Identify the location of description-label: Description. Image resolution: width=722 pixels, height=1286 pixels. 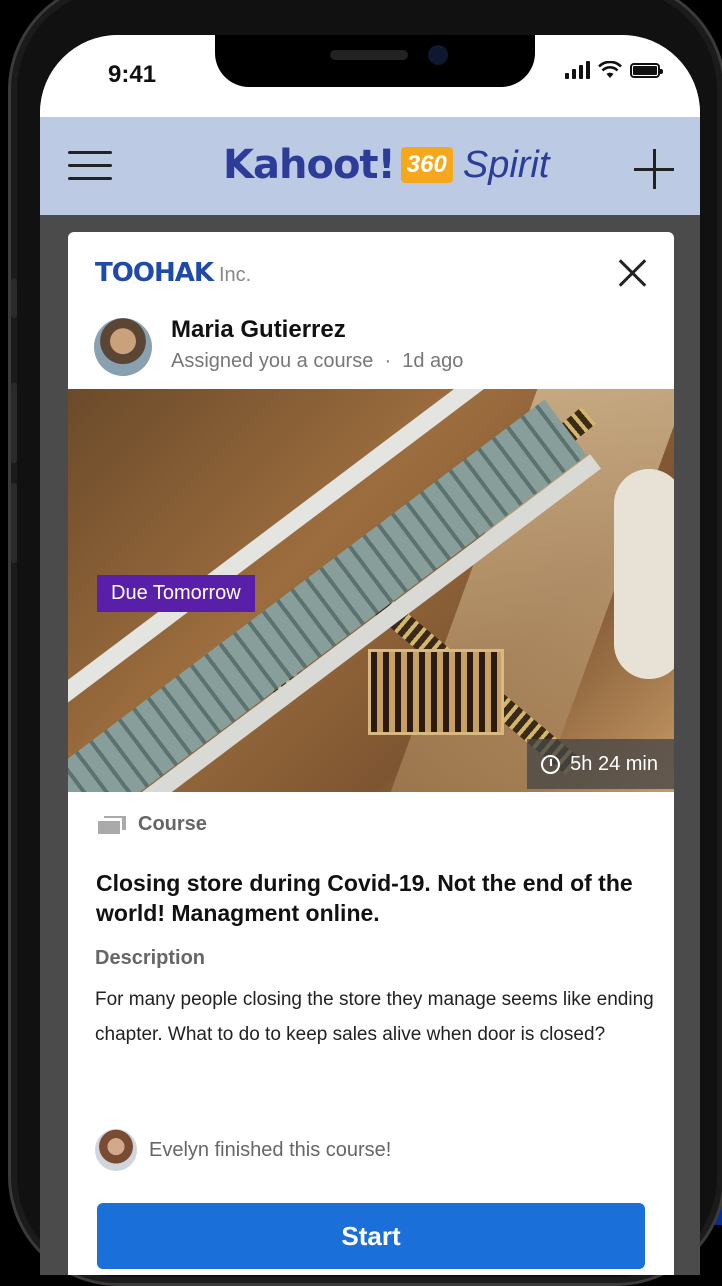
(150, 958).